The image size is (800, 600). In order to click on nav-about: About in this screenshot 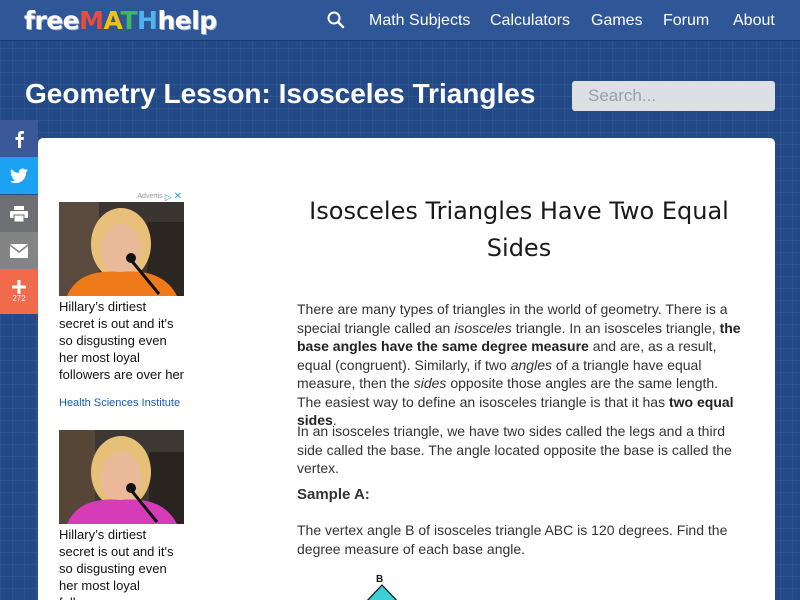, I will do `click(754, 20)`.